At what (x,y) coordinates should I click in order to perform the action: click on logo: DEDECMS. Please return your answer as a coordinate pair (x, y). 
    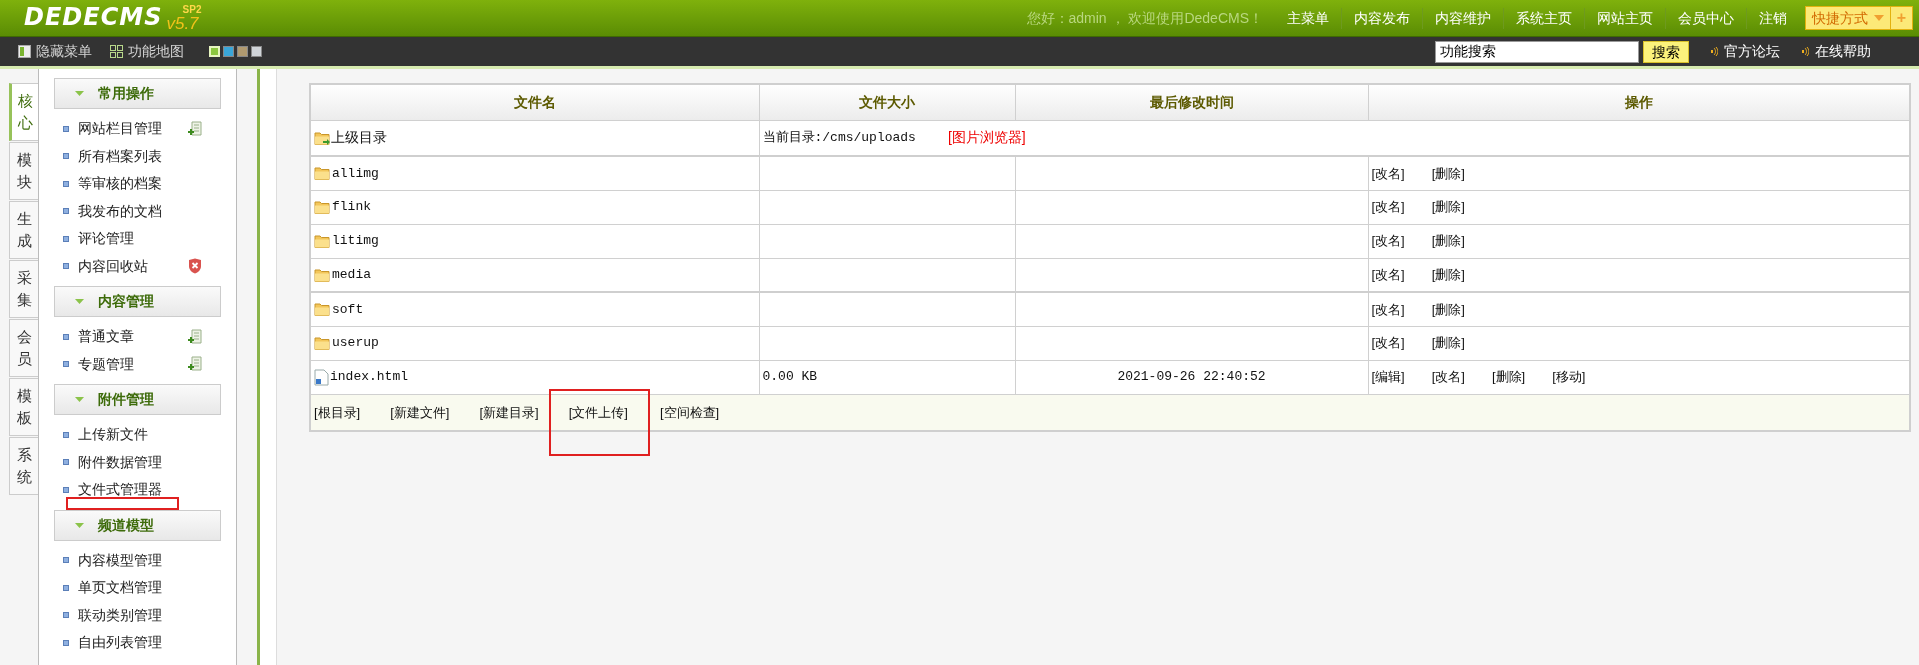
    Looking at the image, I should click on (93, 16).